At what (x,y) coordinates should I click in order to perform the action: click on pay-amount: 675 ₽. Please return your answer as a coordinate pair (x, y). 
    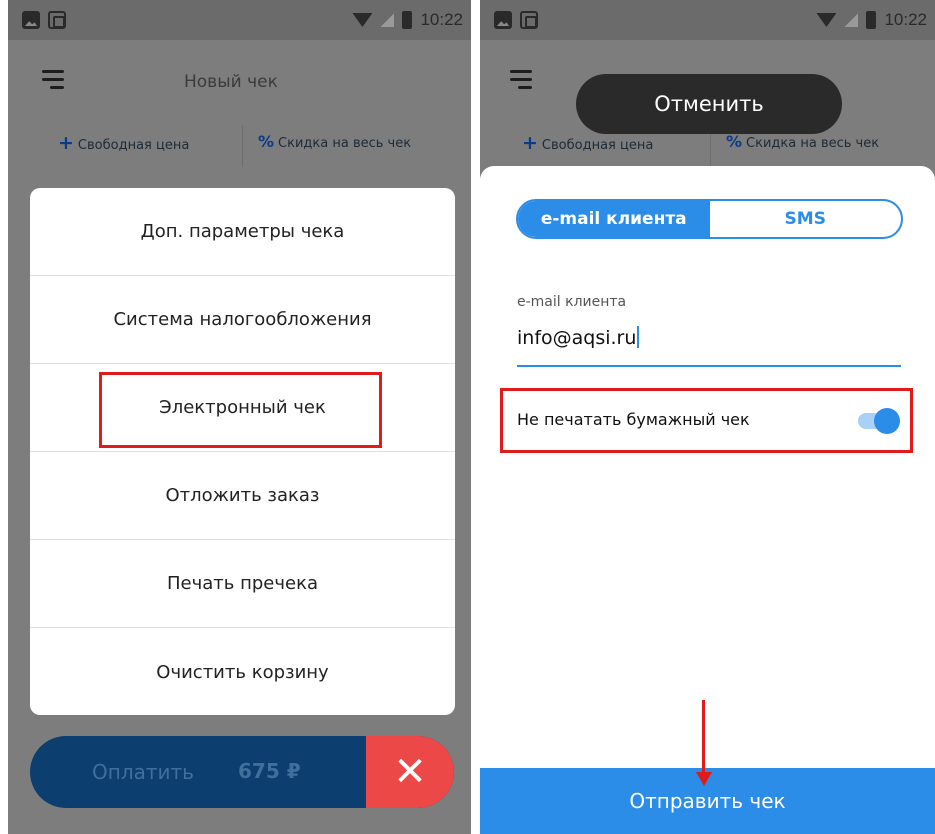
    Looking at the image, I should click on (269, 771).